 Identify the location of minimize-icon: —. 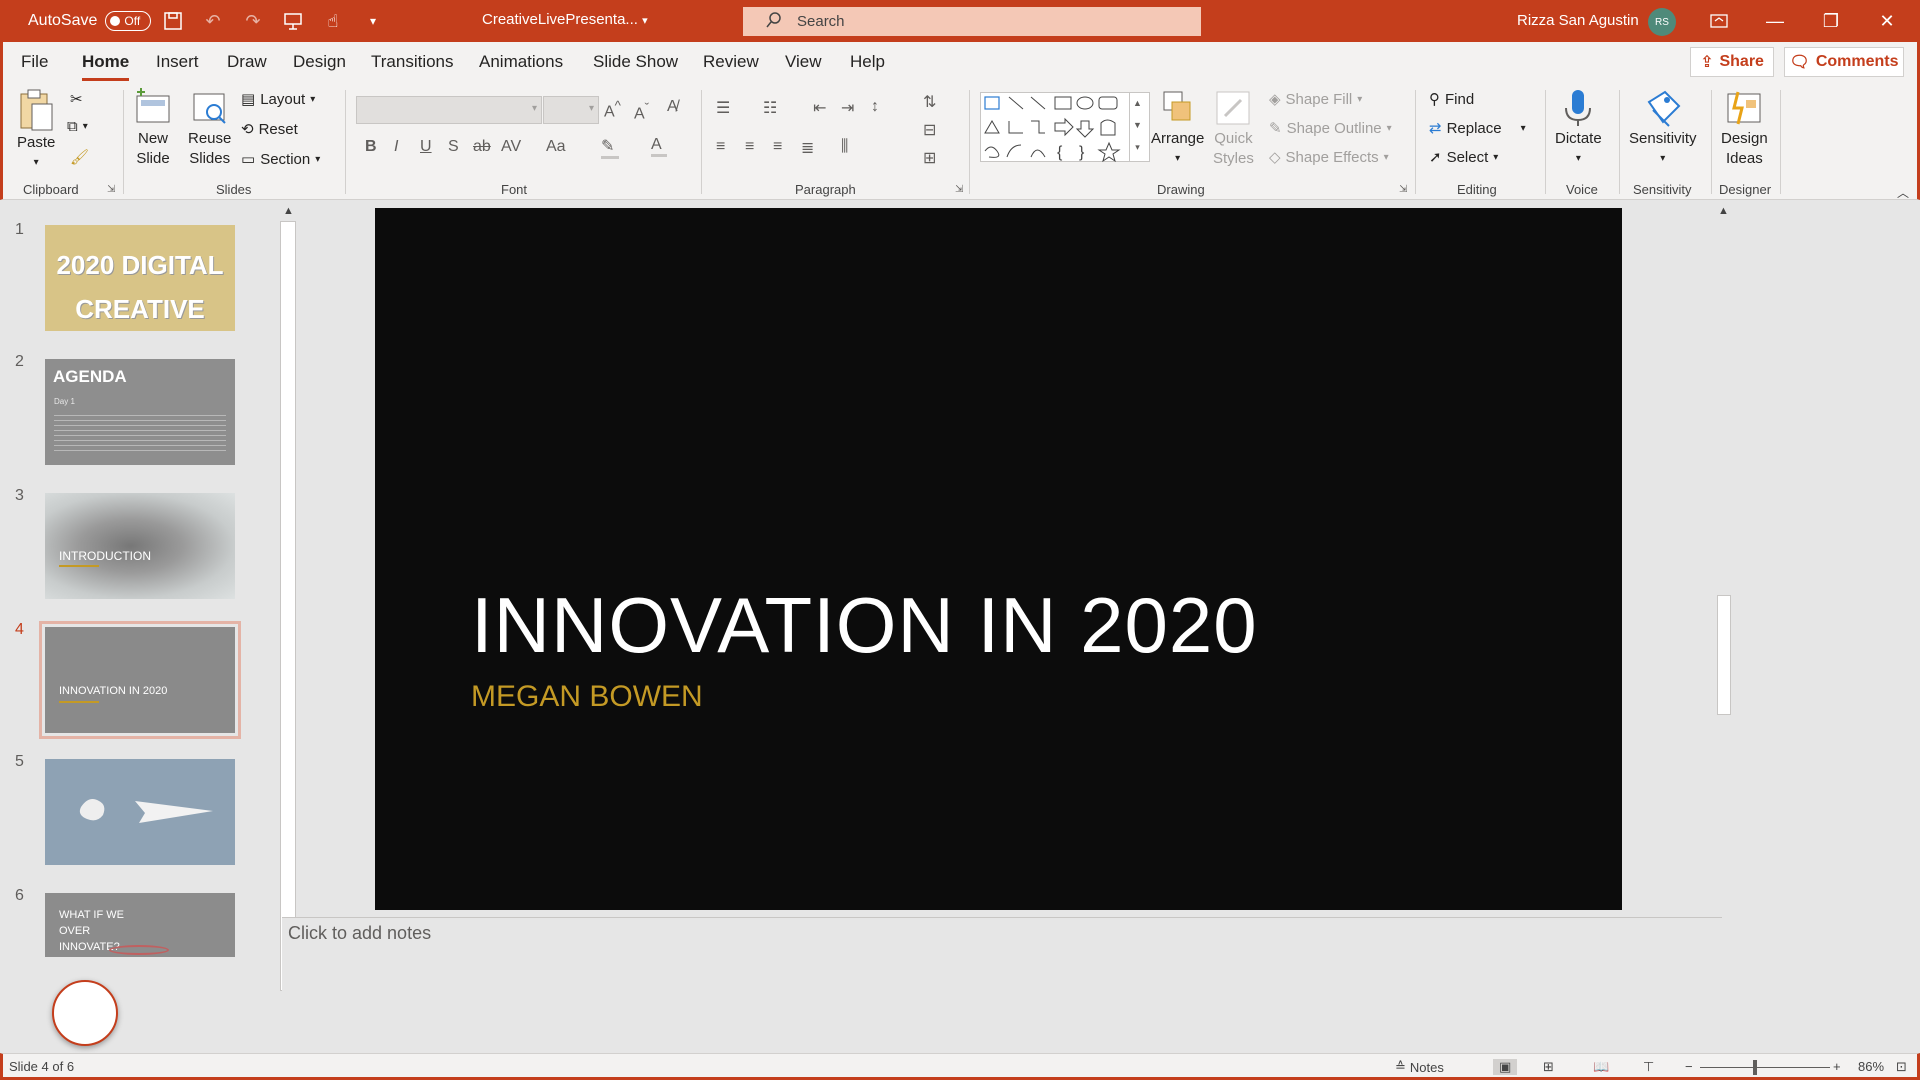
(1775, 21).